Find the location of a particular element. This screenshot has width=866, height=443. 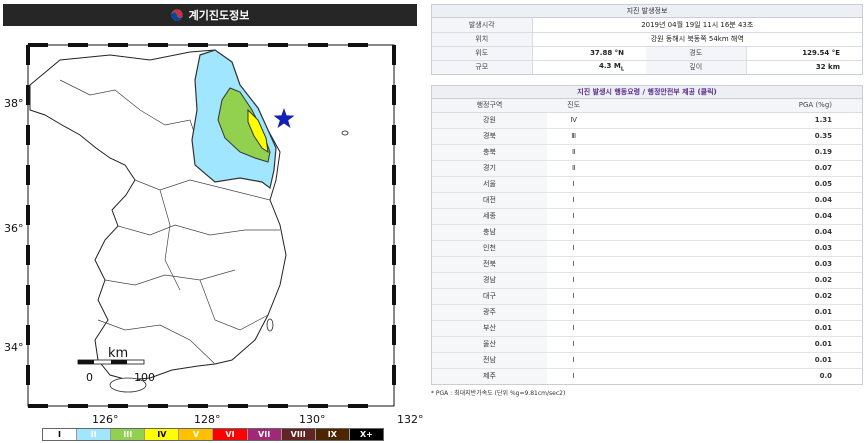

table-row: 경남 Ⅰ 0.02 is located at coordinates (647, 280).